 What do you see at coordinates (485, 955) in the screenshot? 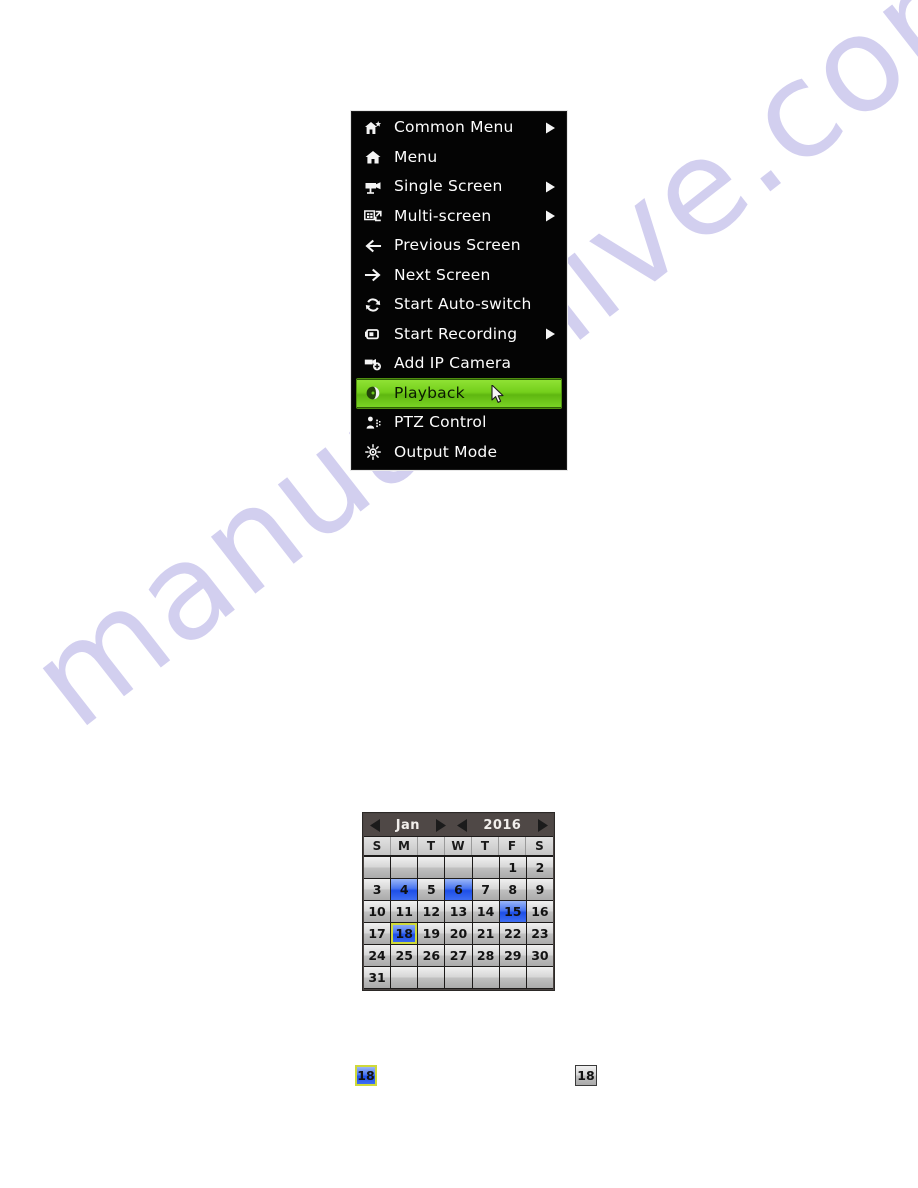
I see `calendar-day-28: 28` at bounding box center [485, 955].